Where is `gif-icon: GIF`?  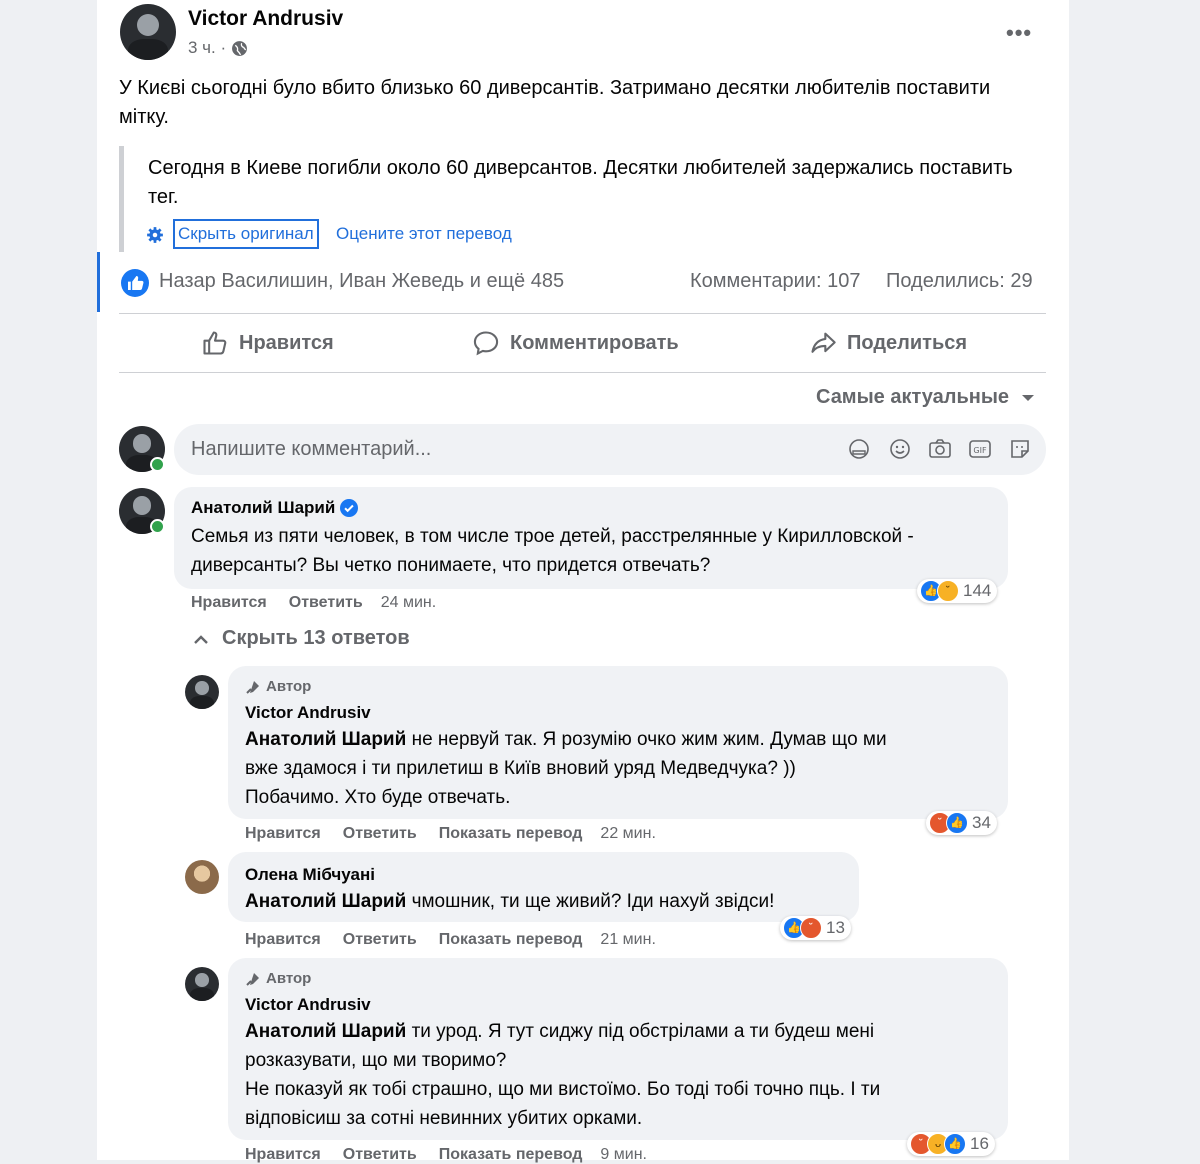 gif-icon: GIF is located at coordinates (980, 449).